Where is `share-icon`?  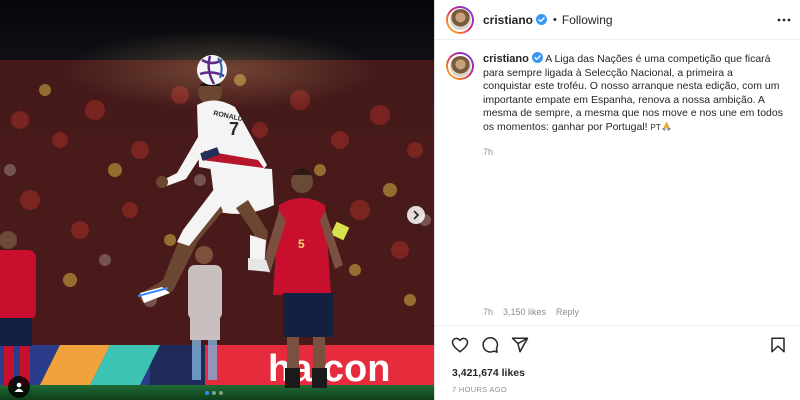 share-icon is located at coordinates (520, 345).